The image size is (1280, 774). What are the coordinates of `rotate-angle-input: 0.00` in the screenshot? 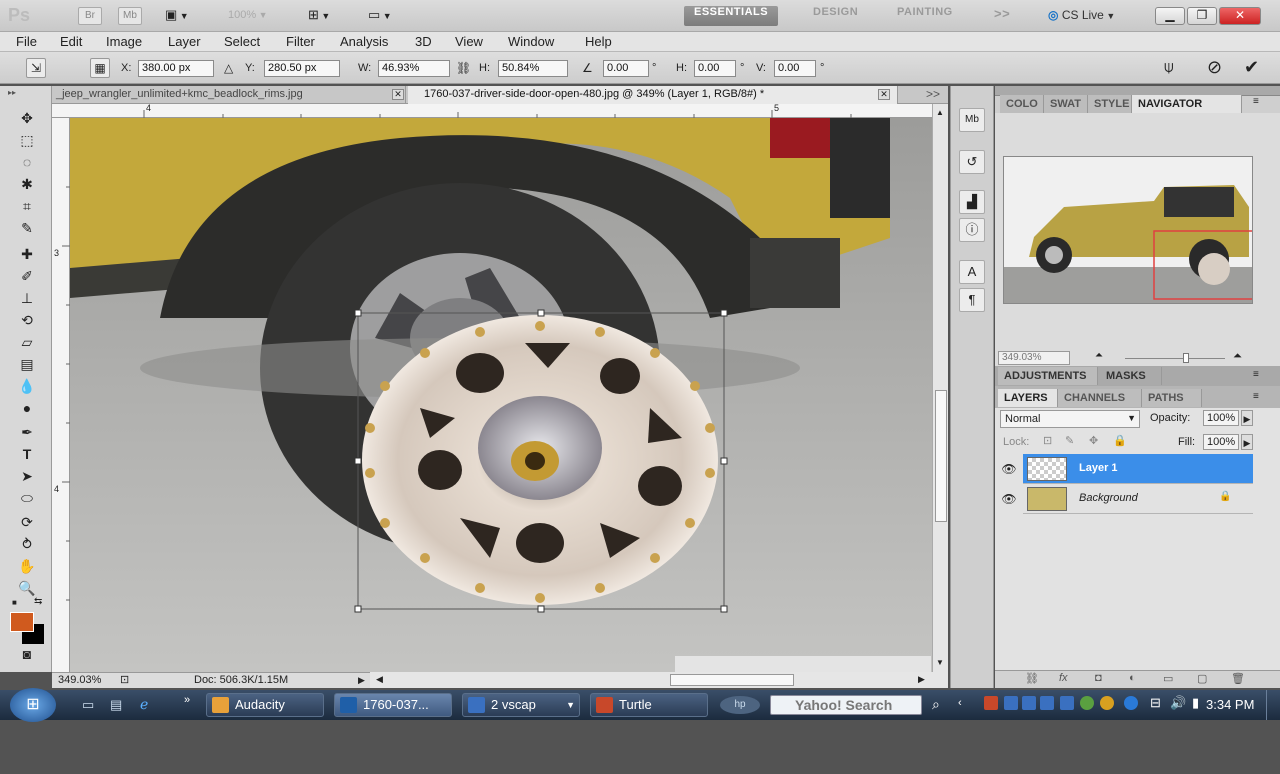 It's located at (626, 68).